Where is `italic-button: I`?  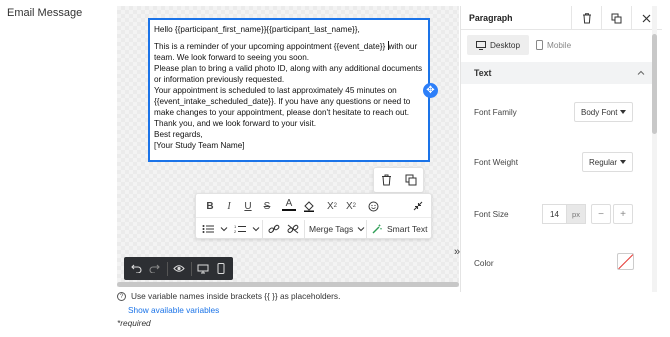 italic-button: I is located at coordinates (229, 206).